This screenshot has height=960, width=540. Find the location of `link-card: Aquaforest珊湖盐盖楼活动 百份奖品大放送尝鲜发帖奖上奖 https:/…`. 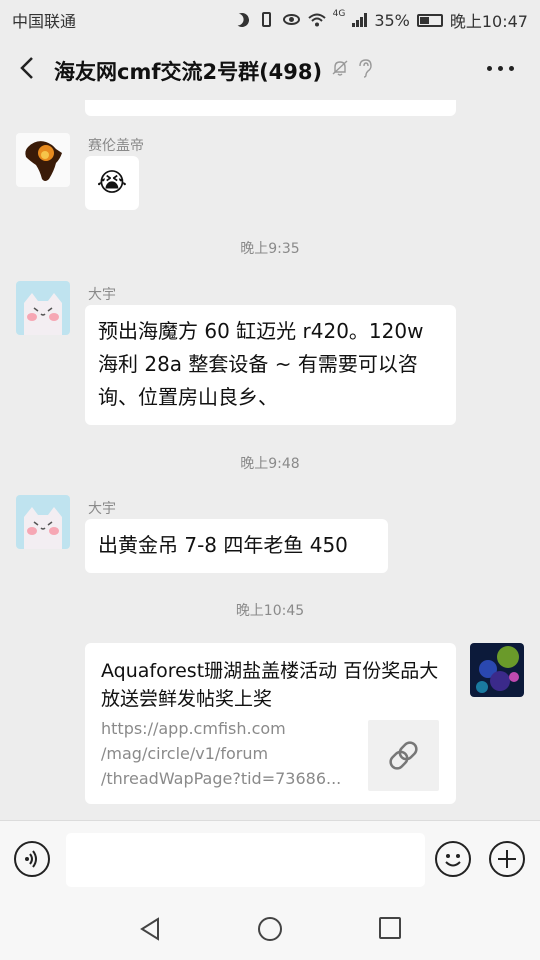

link-card: Aquaforest珊湖盐盖楼活动 百份奖品大放送尝鲜发帖奖上奖 https:/… is located at coordinates (270, 723).